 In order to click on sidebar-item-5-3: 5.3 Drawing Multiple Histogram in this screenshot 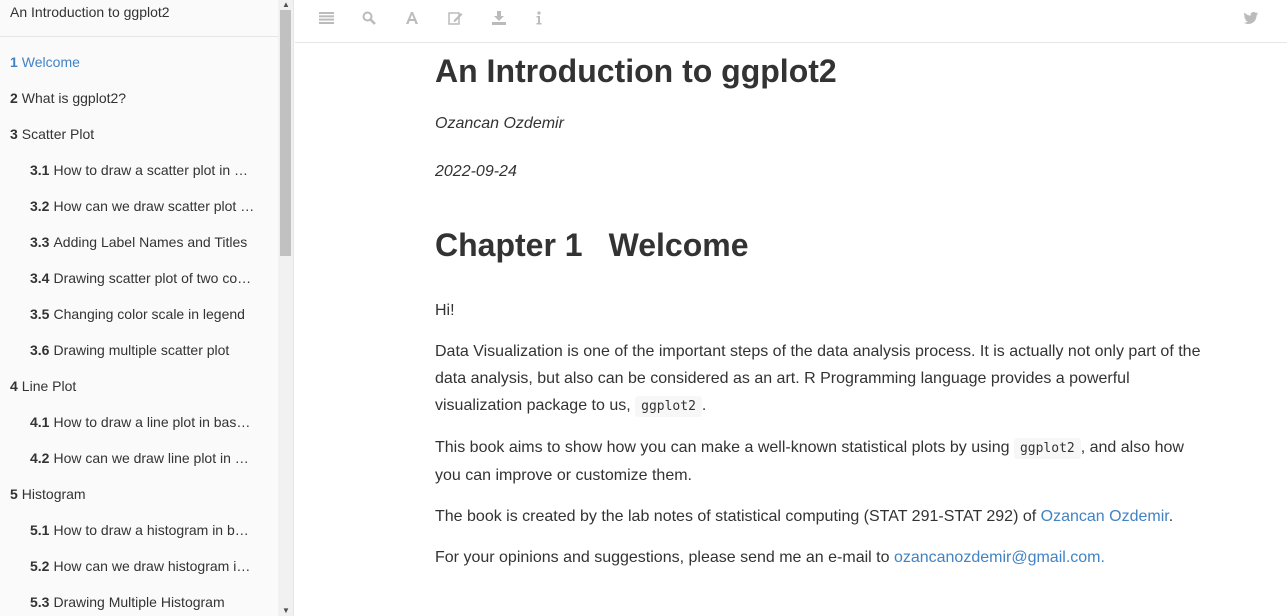, I will do `click(139, 600)`.